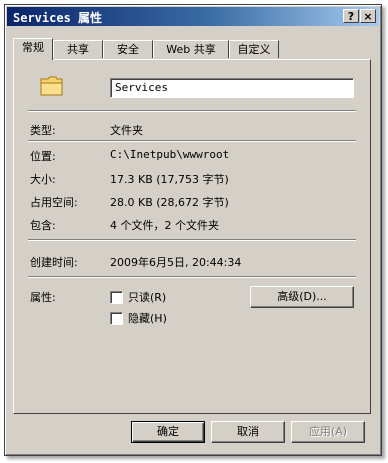  I want to click on tab-customize: 自定义, so click(254, 49).